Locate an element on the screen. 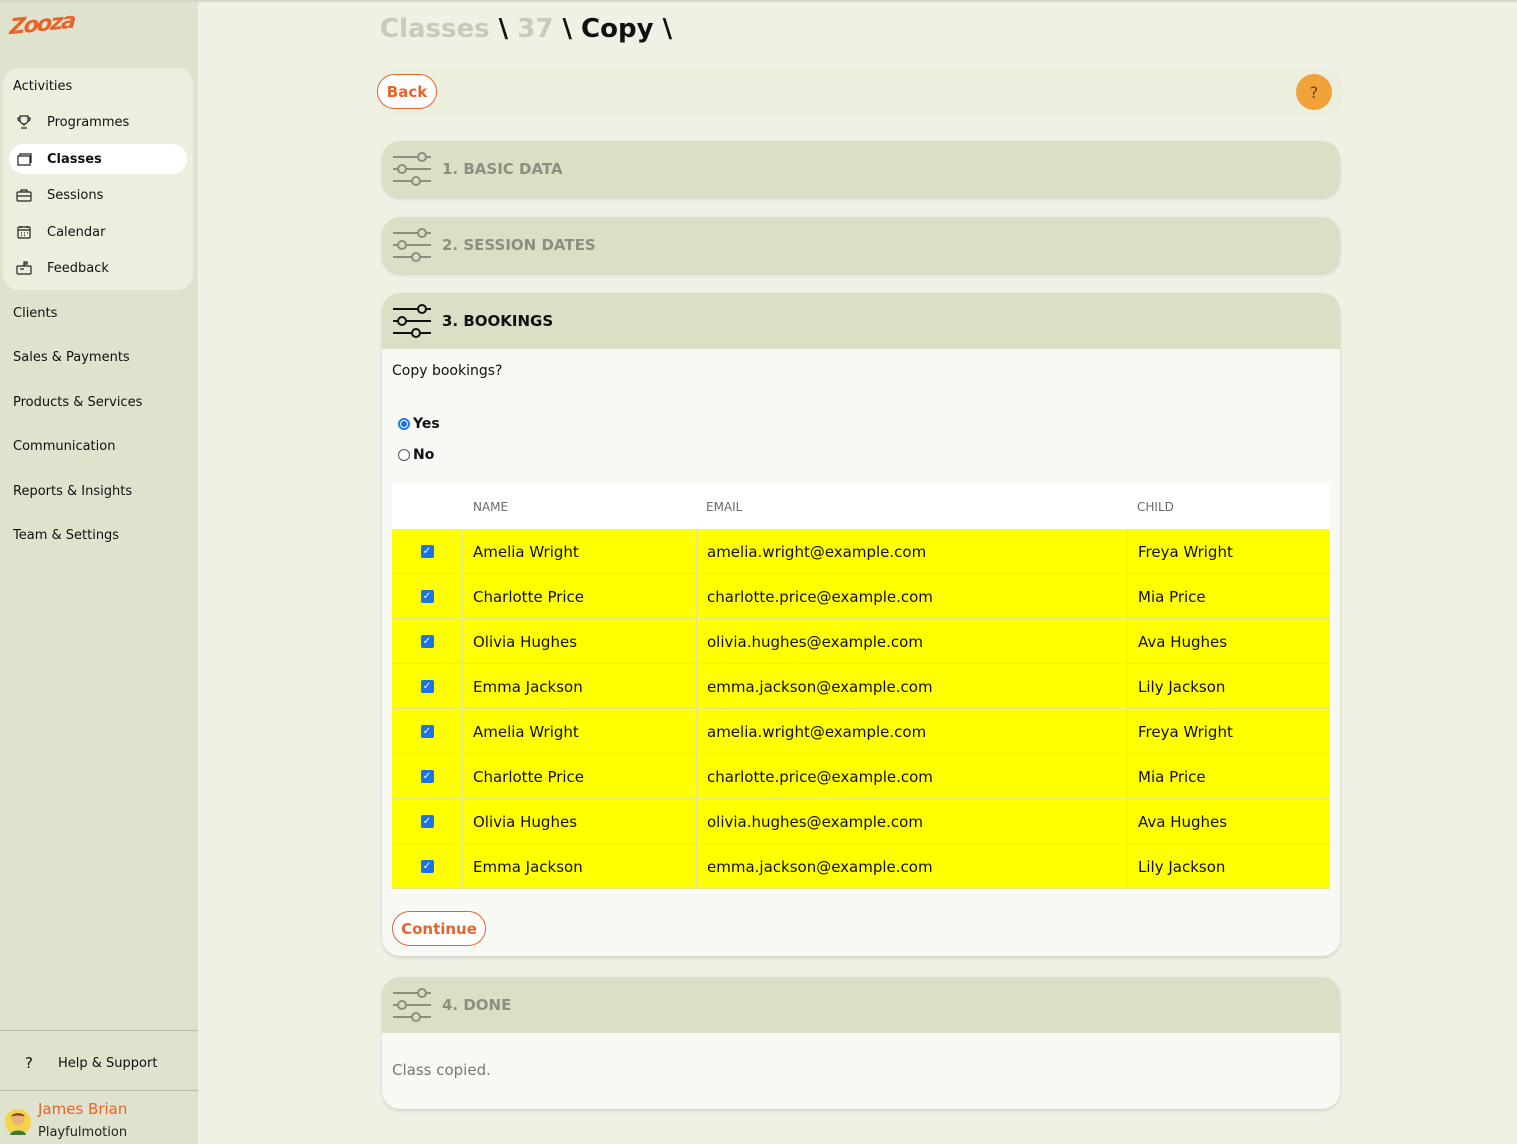 The image size is (1517, 1144). email-cell: emma.jackson@example.com is located at coordinates (912, 866).